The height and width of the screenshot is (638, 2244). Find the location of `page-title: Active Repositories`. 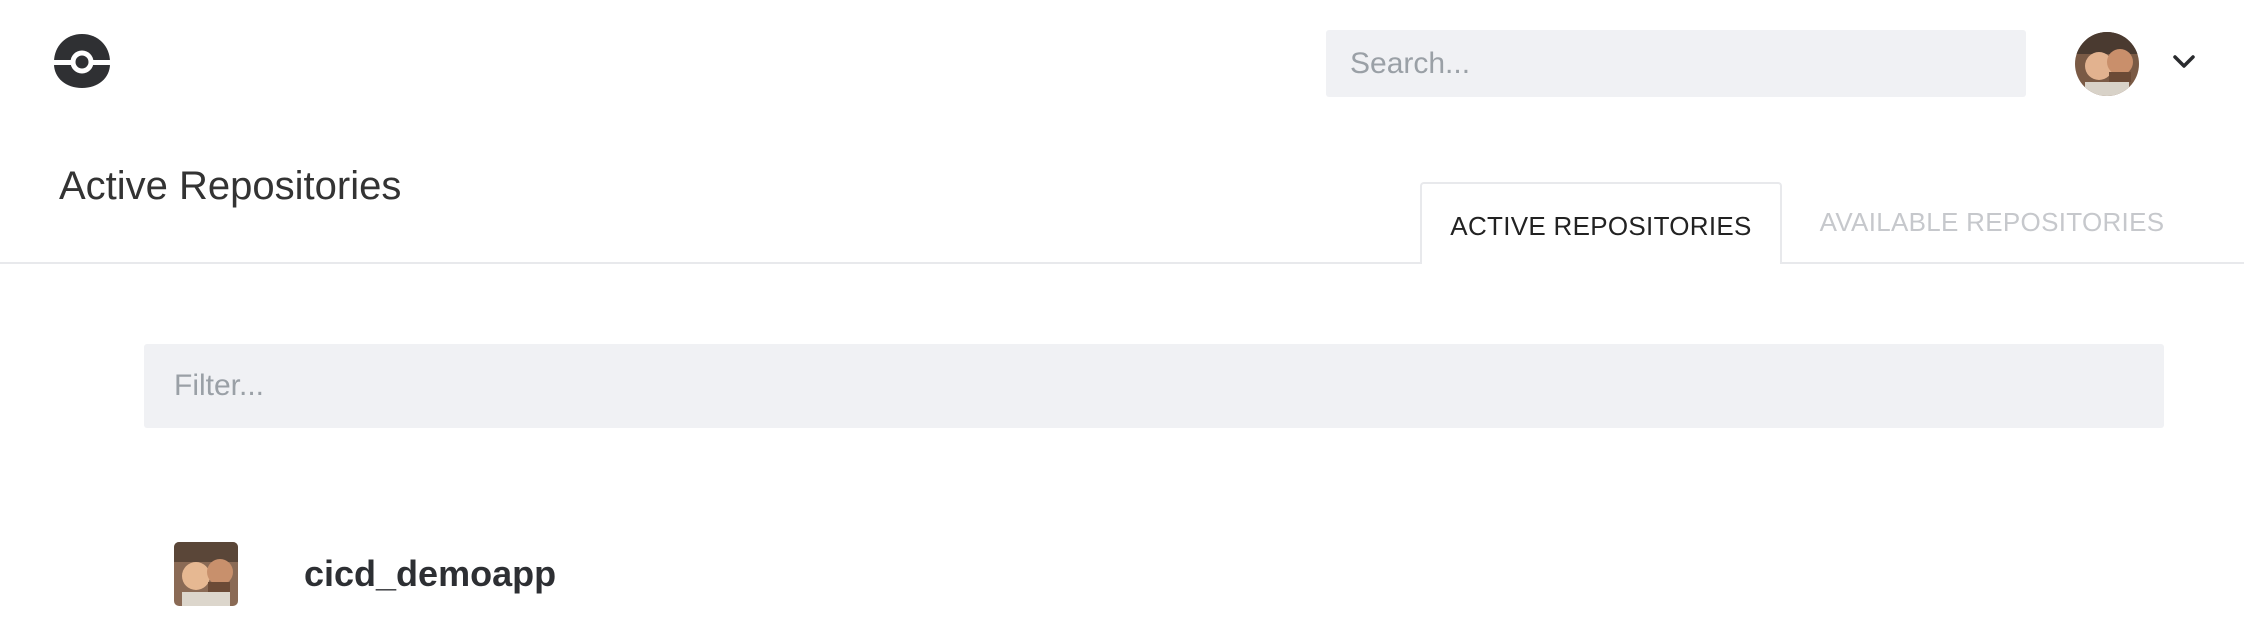

page-title: Active Repositories is located at coordinates (230, 186).